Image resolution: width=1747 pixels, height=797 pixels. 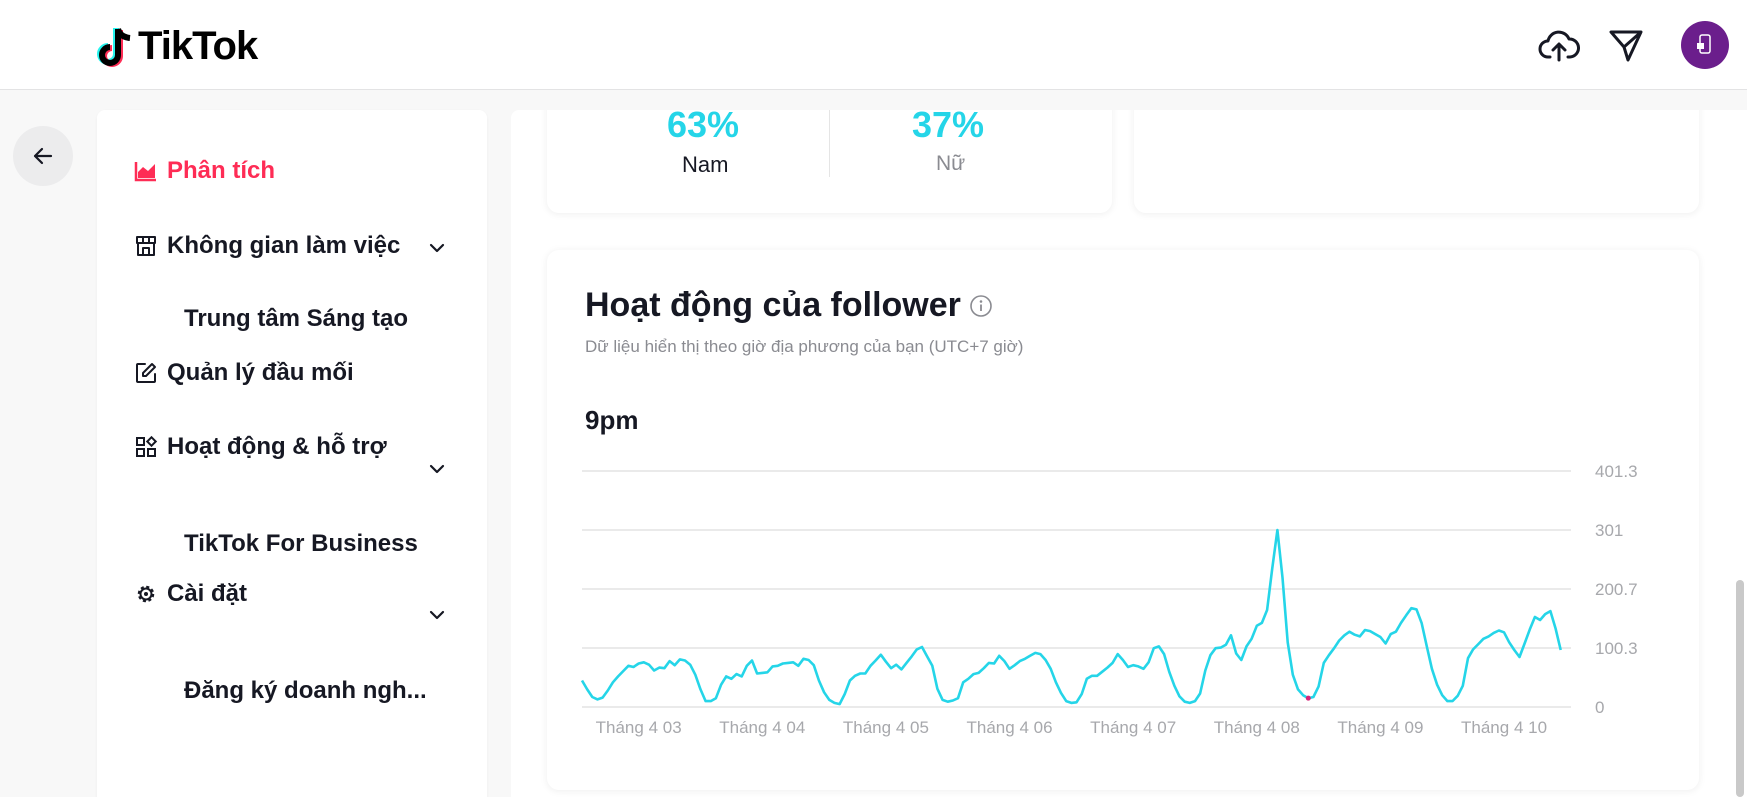 I want to click on arrow-left-icon, so click(x=43, y=156).